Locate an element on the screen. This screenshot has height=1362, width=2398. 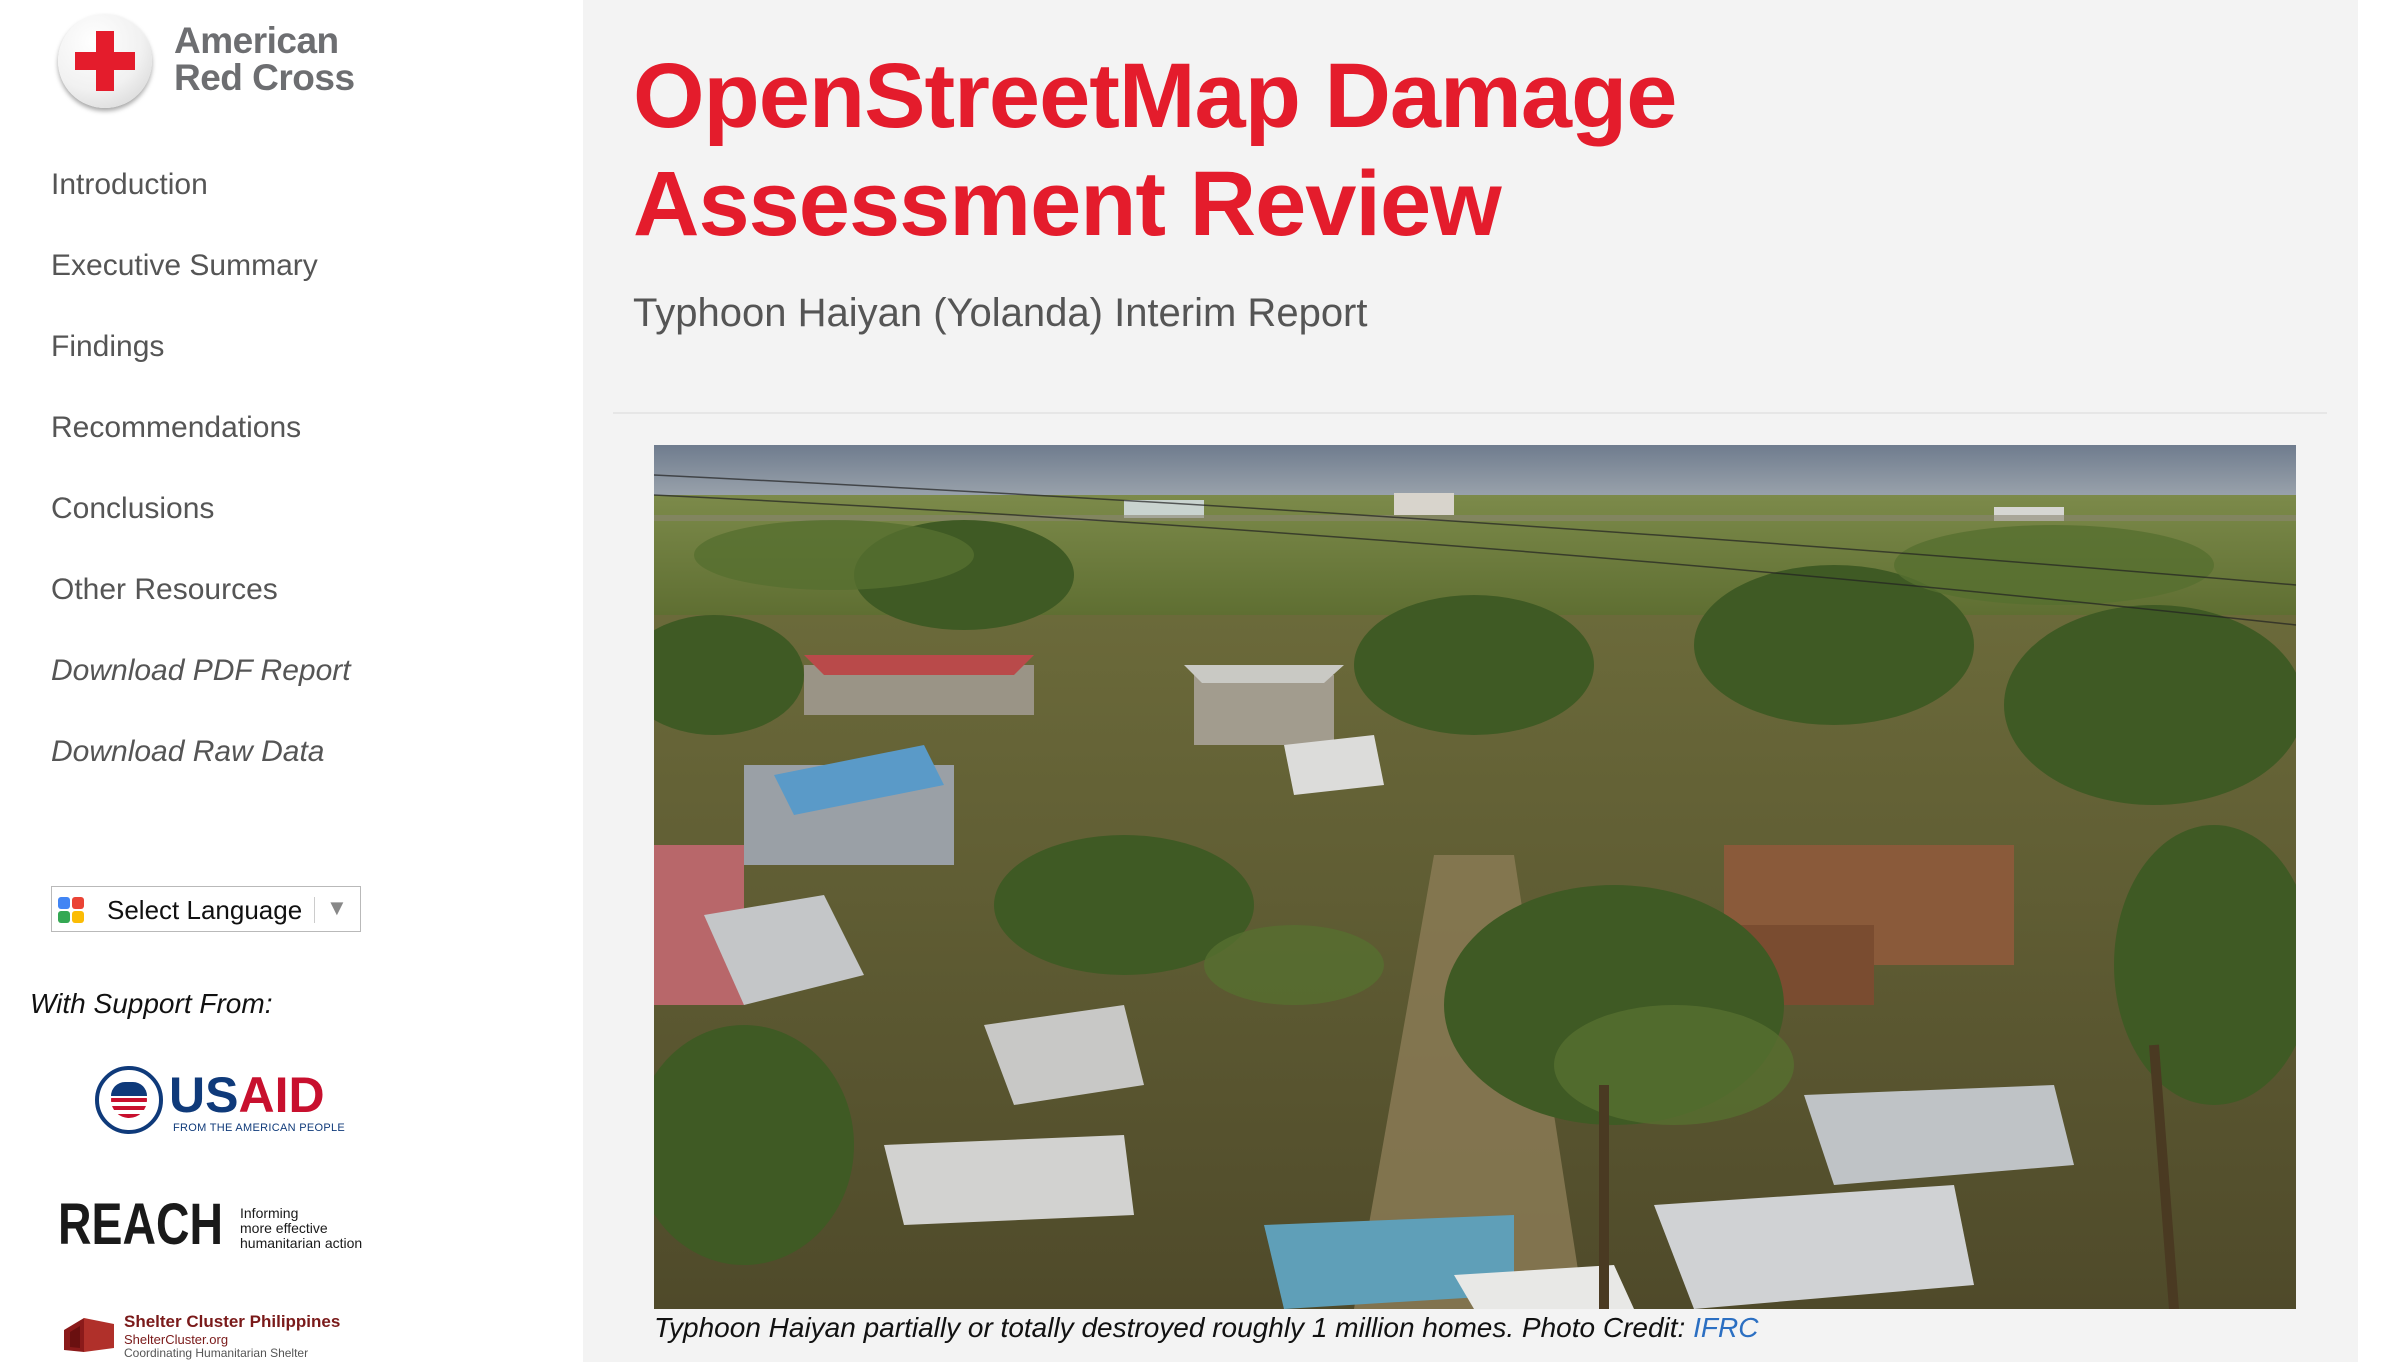
shelter-cluster-title: Shelter Cluster Philippines is located at coordinates (232, 1321).